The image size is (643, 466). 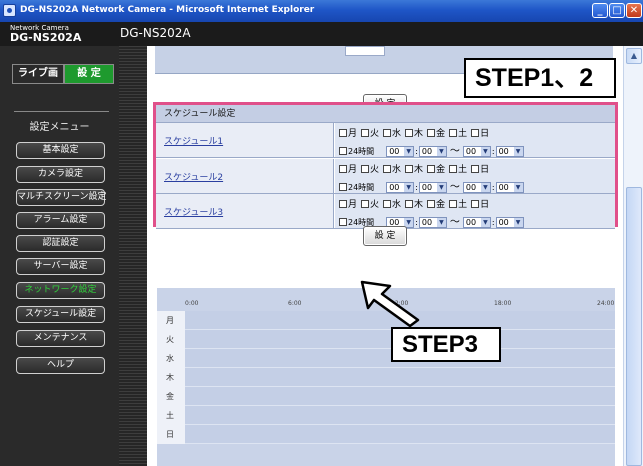 What do you see at coordinates (38, 74) in the screenshot?
I see `live-view-button: ライブ画` at bounding box center [38, 74].